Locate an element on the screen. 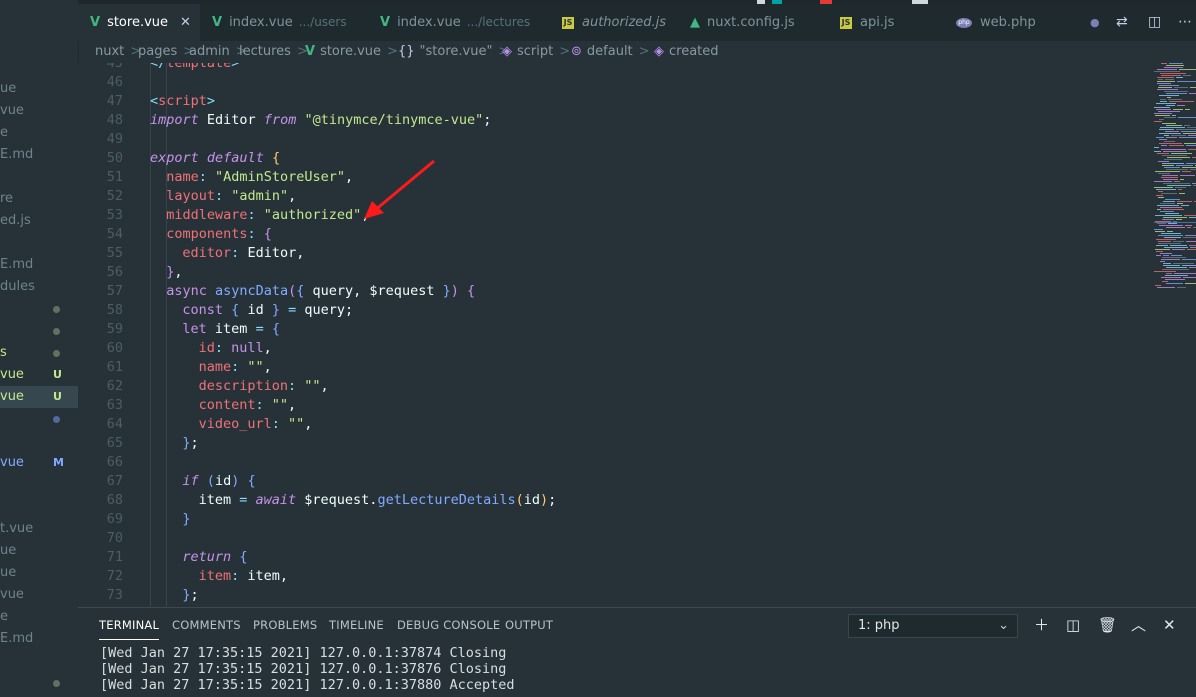 This screenshot has width=1196, height=697. editor-tab: Vindex.vue .../lectures is located at coordinates (459, 22).